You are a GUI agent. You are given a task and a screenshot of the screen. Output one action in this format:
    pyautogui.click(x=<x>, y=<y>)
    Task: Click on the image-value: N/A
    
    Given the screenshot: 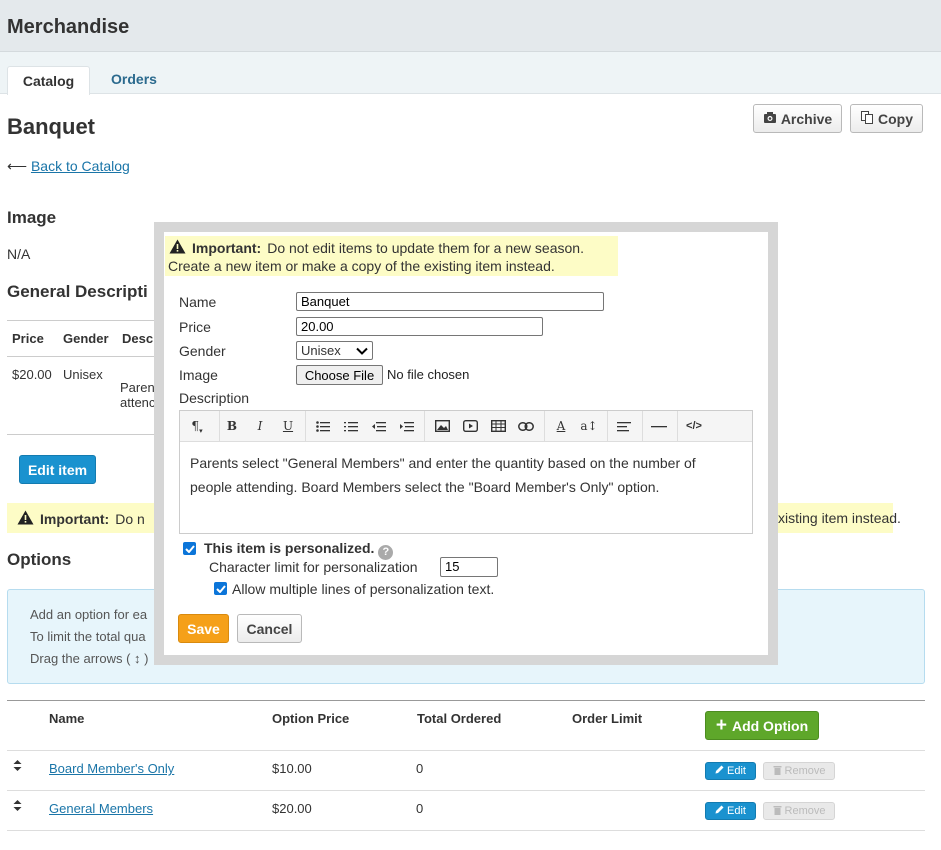 What is the action you would take?
    pyautogui.click(x=19, y=254)
    